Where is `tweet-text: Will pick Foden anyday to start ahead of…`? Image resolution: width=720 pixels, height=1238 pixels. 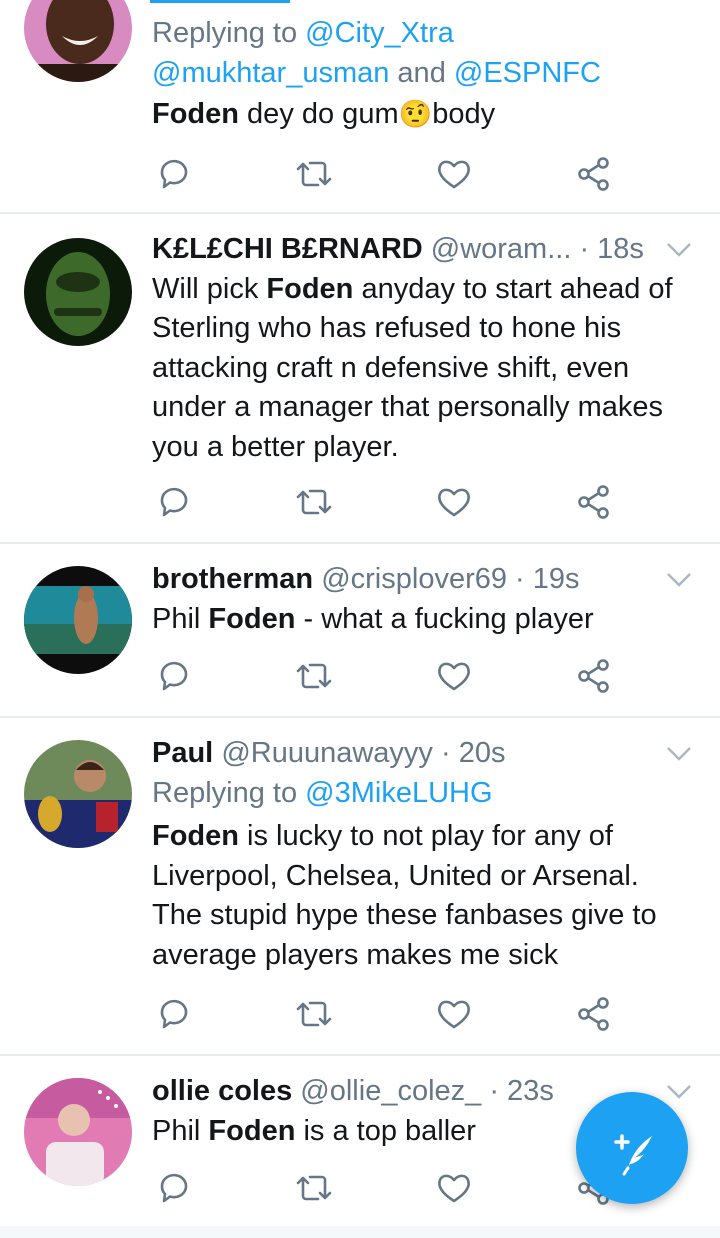
tweet-text: Will pick Foden anyday to start ahead of… is located at coordinates (426, 369).